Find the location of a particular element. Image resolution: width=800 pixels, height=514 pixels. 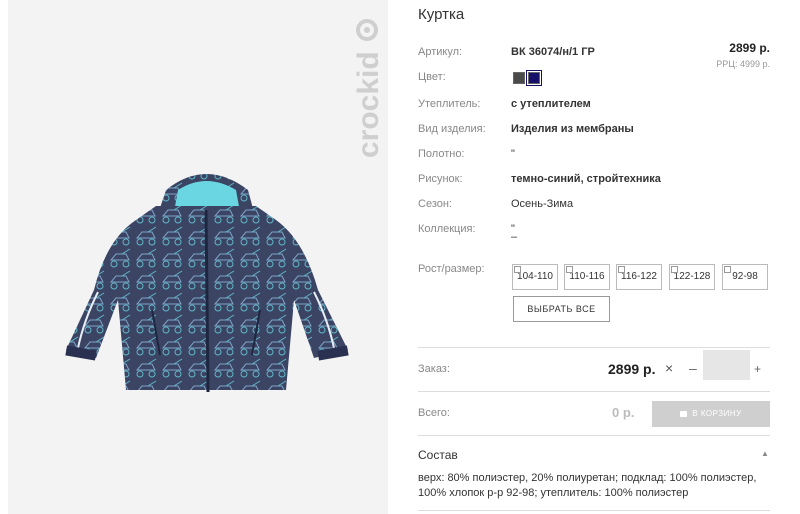

attr-value: – is located at coordinates (514, 237).